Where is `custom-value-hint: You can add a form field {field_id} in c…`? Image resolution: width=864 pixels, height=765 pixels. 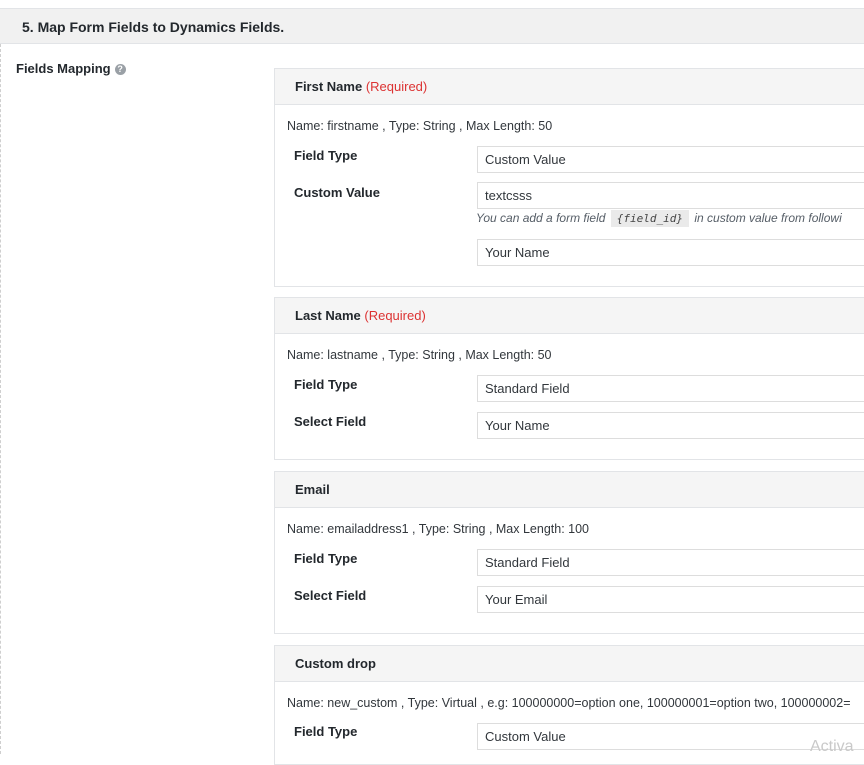
custom-value-hint: You can add a form field {field_id} in c… is located at coordinates (659, 218).